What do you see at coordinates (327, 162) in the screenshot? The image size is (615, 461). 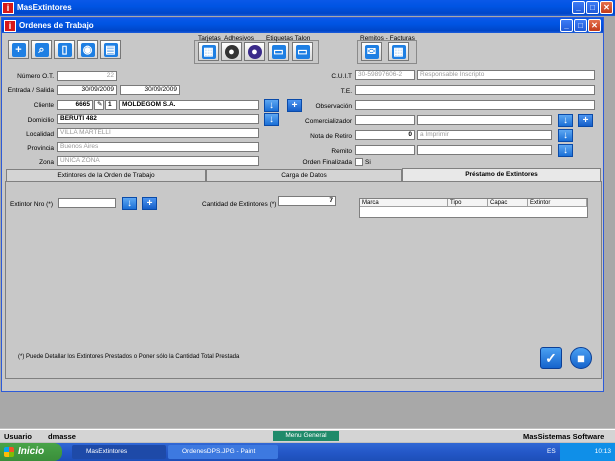 I see `orden-finalizada-label: Orden Finalizada` at bounding box center [327, 162].